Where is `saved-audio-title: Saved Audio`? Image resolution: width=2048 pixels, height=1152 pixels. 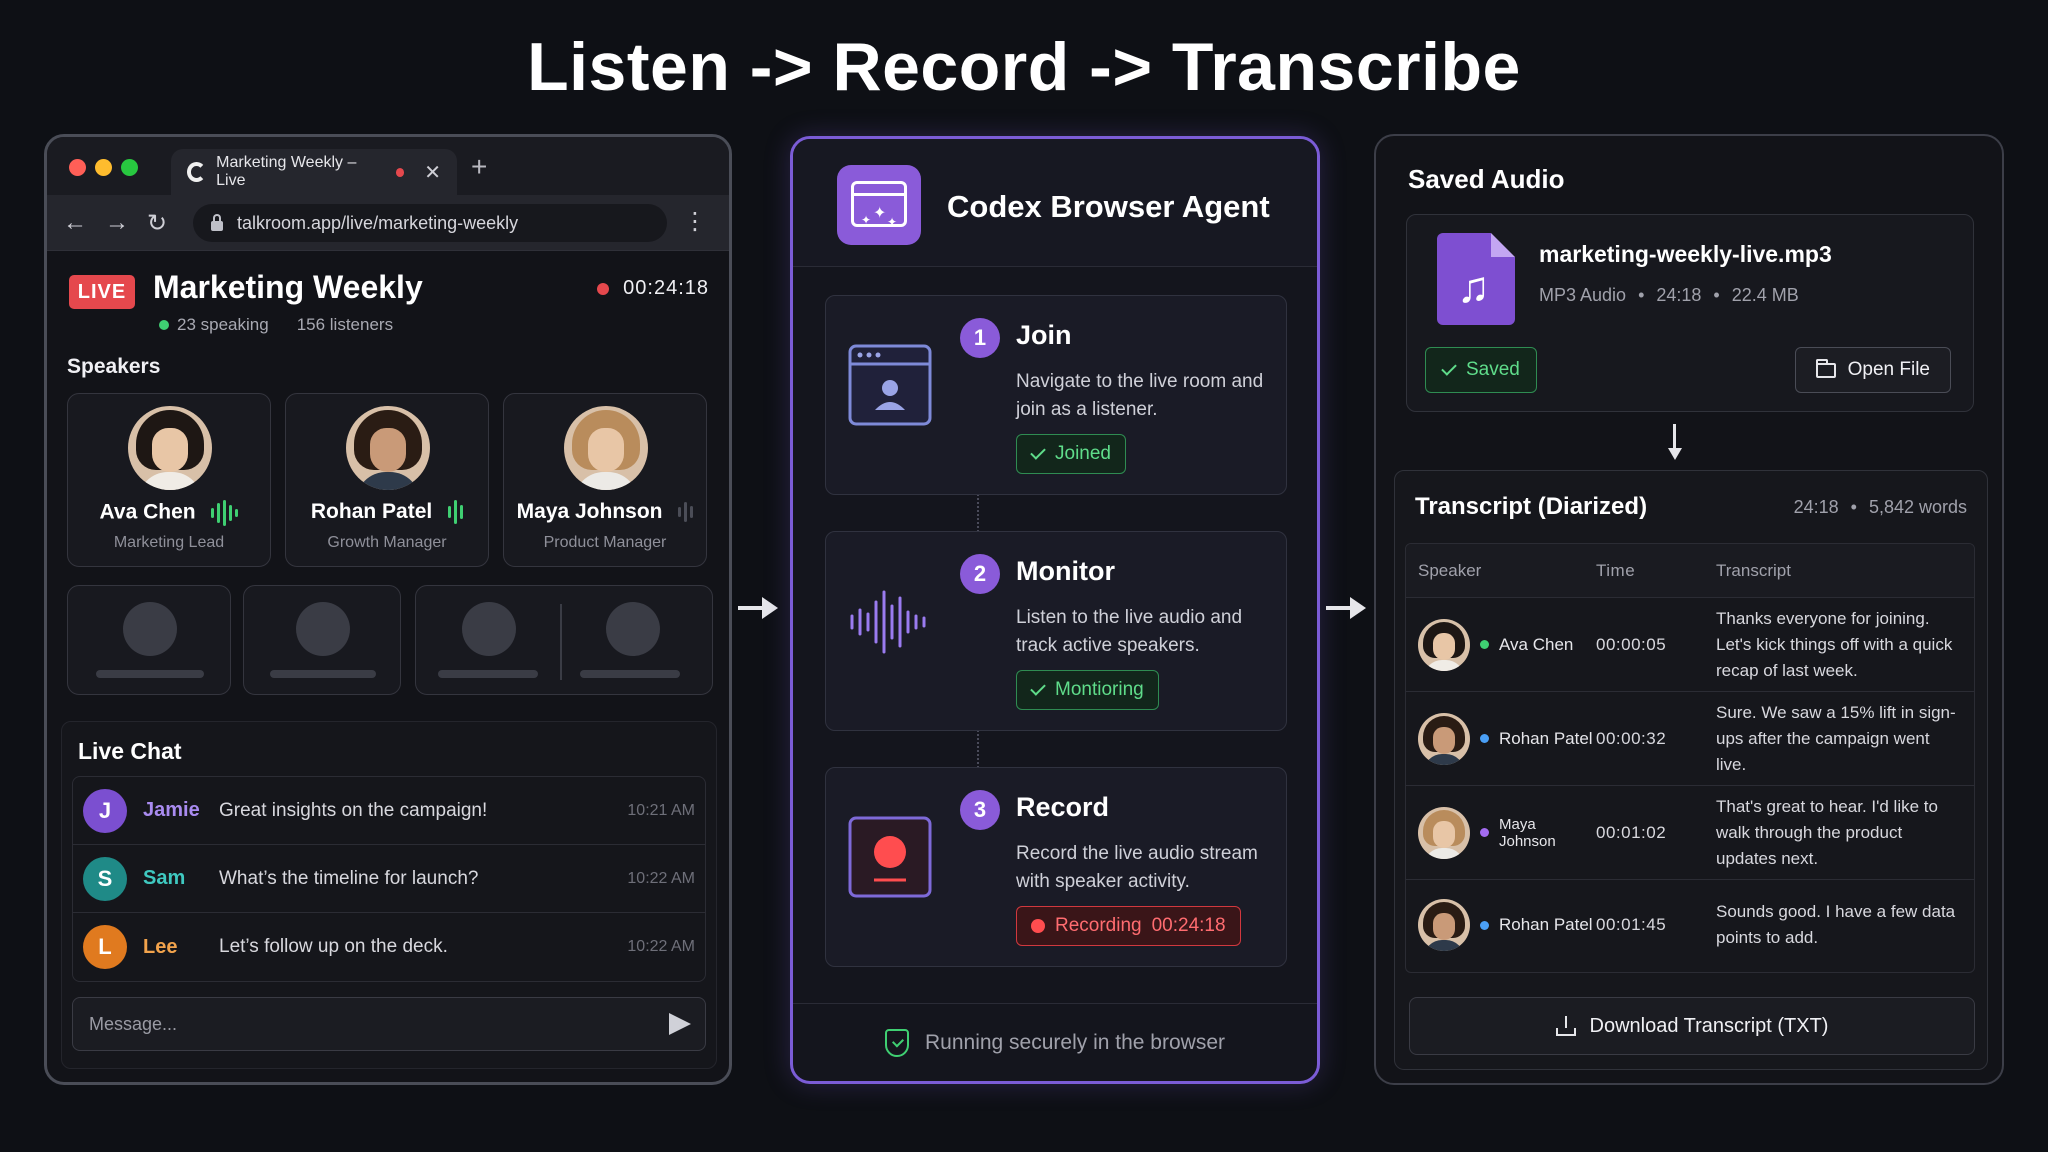 saved-audio-title: Saved Audio is located at coordinates (1486, 179).